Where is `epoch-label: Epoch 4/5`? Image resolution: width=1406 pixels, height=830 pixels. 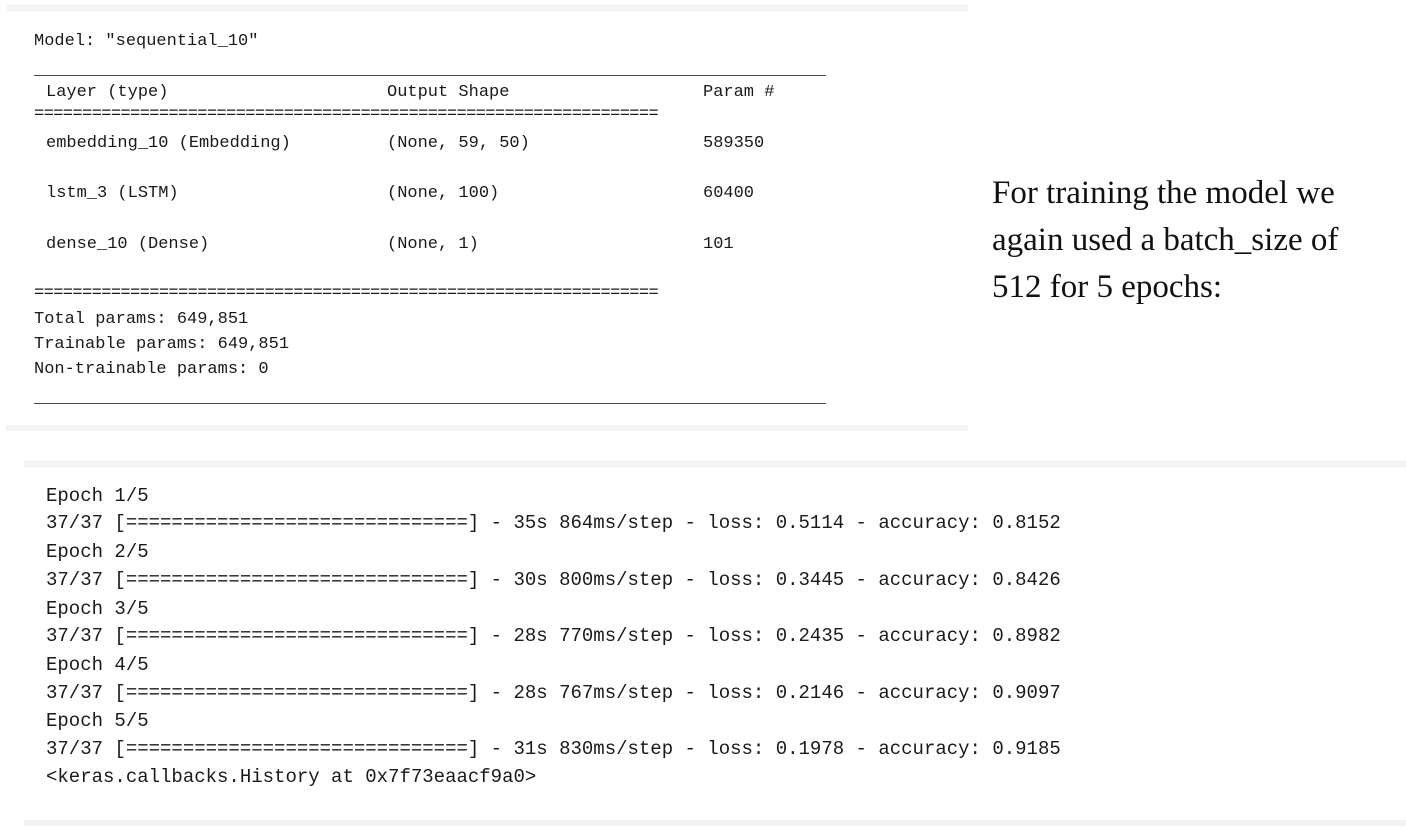
epoch-label: Epoch 4/5 is located at coordinates (97, 665).